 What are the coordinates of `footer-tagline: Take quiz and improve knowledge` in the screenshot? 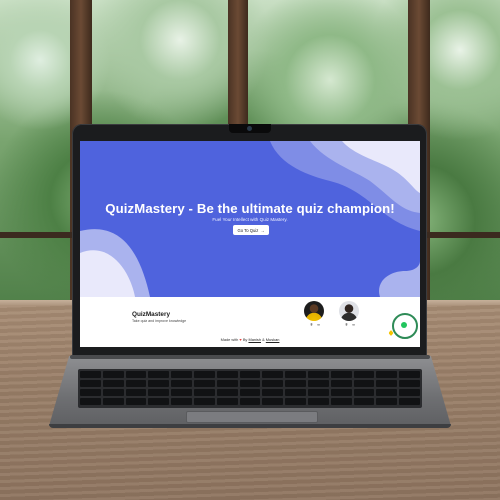 It's located at (159, 321).